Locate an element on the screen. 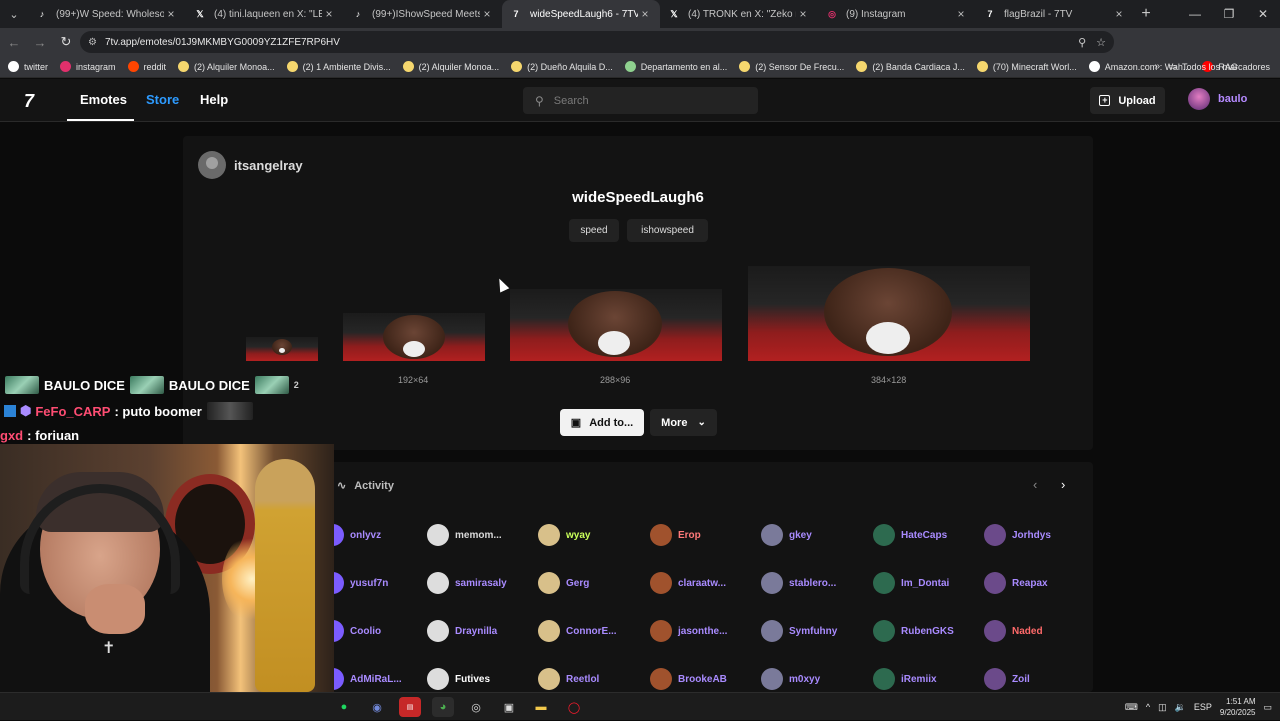 This screenshot has width=1280, height=721. zoom-icon: ⚲ is located at coordinates (1082, 42).